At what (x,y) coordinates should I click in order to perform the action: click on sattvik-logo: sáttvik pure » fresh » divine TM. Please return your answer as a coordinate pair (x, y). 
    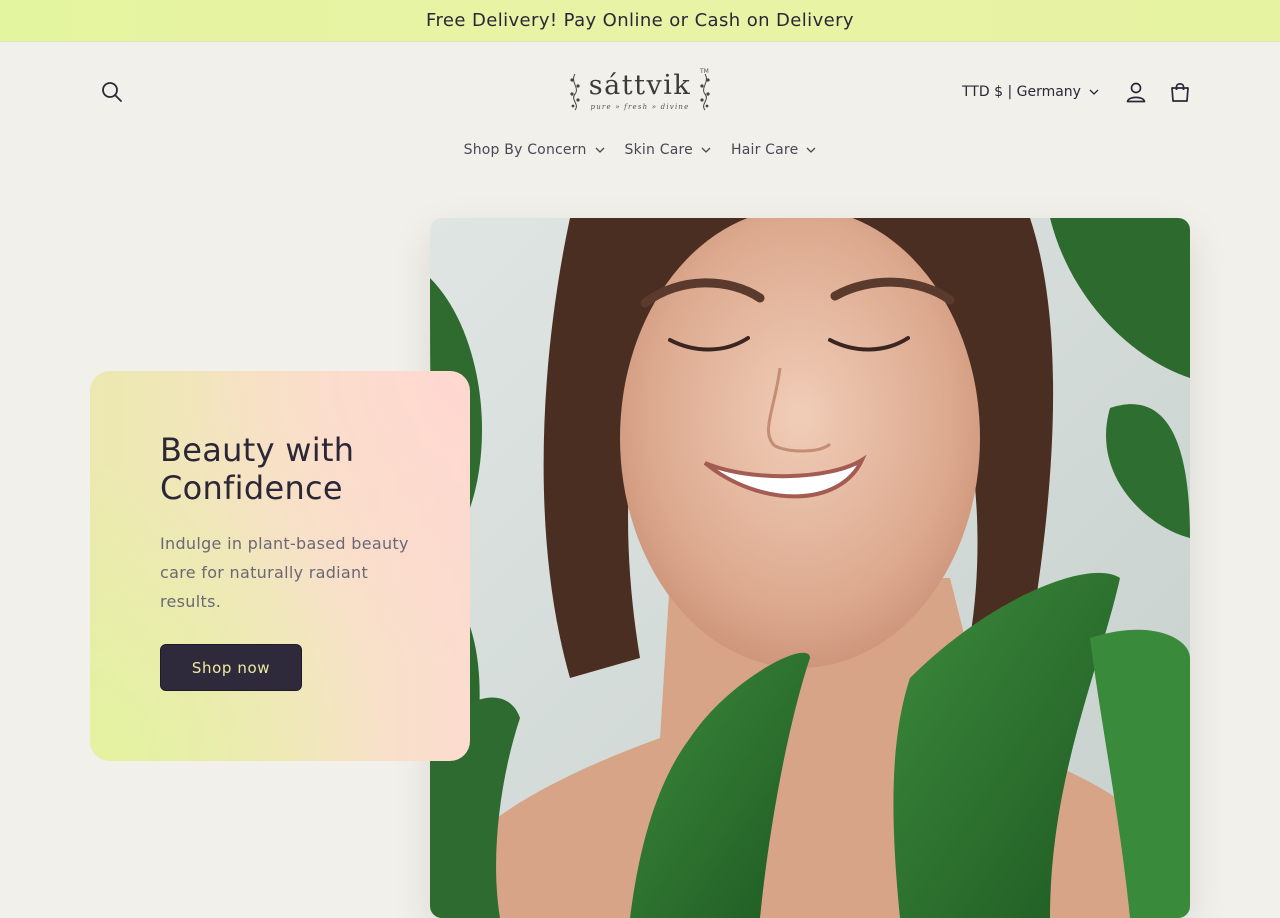
    Looking at the image, I should click on (640, 92).